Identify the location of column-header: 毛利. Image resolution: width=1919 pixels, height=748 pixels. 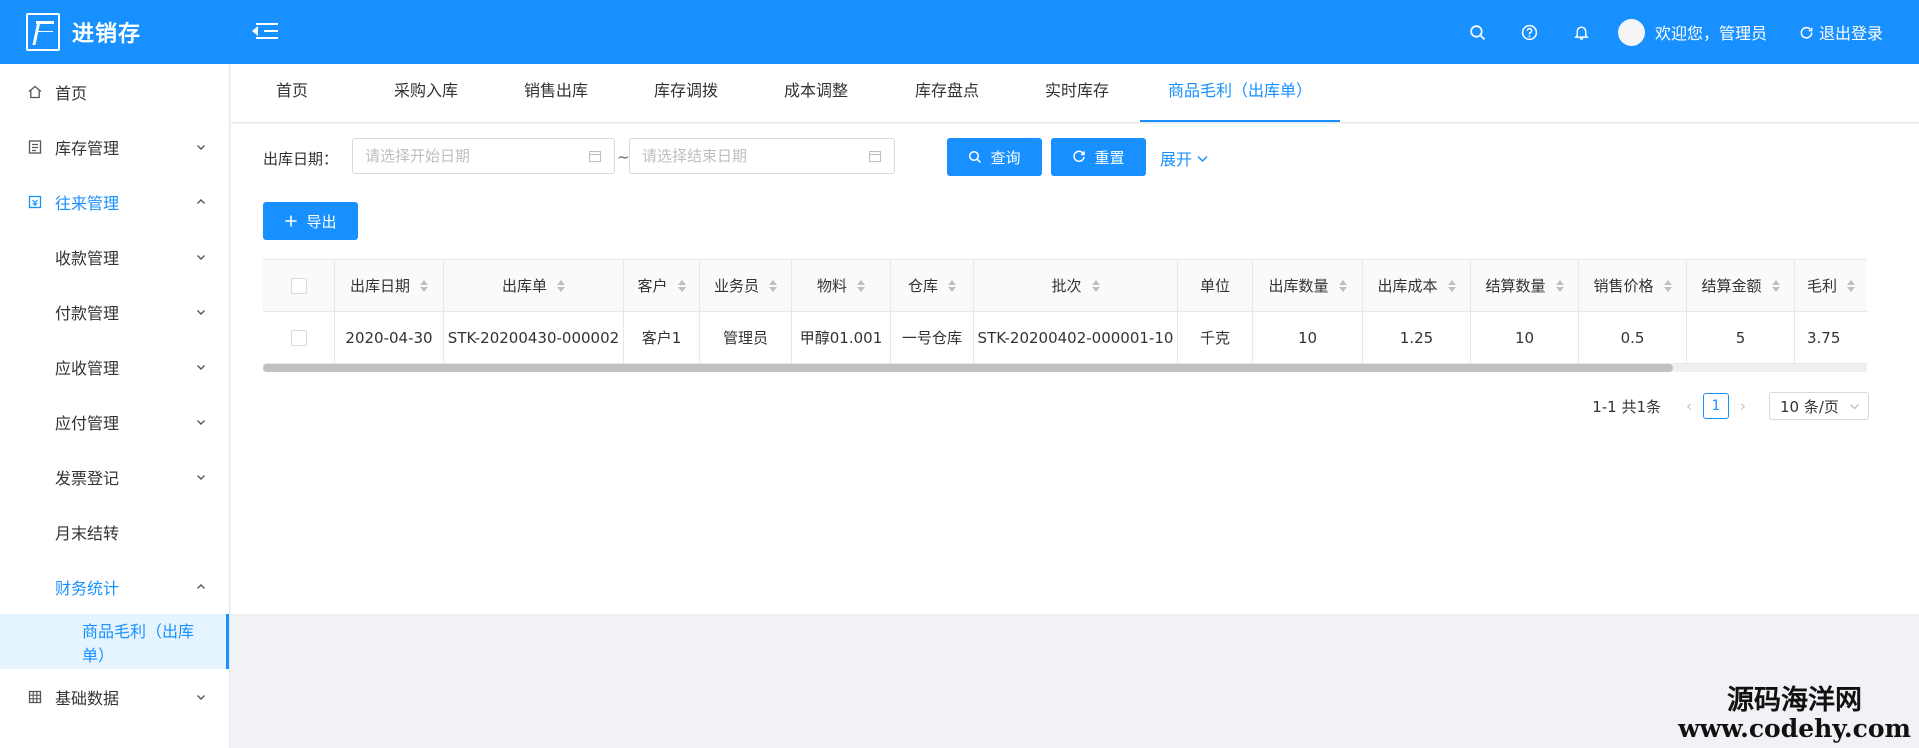
(1831, 285).